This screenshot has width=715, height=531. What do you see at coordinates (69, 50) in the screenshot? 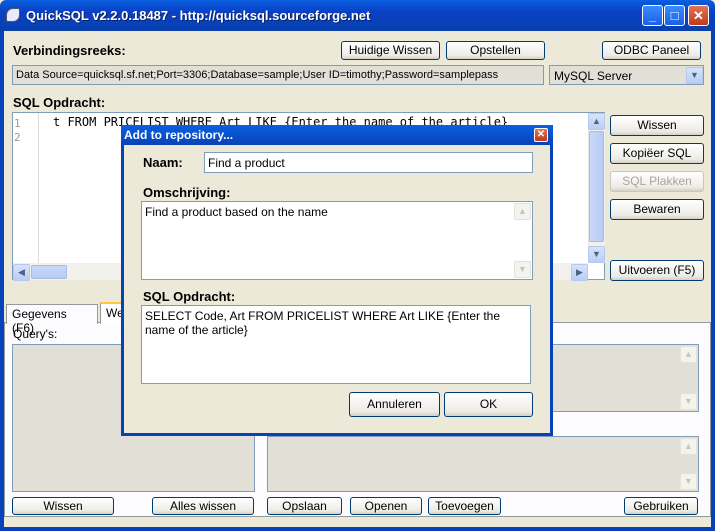
I see `connection-label: Verbindingsreeks:` at bounding box center [69, 50].